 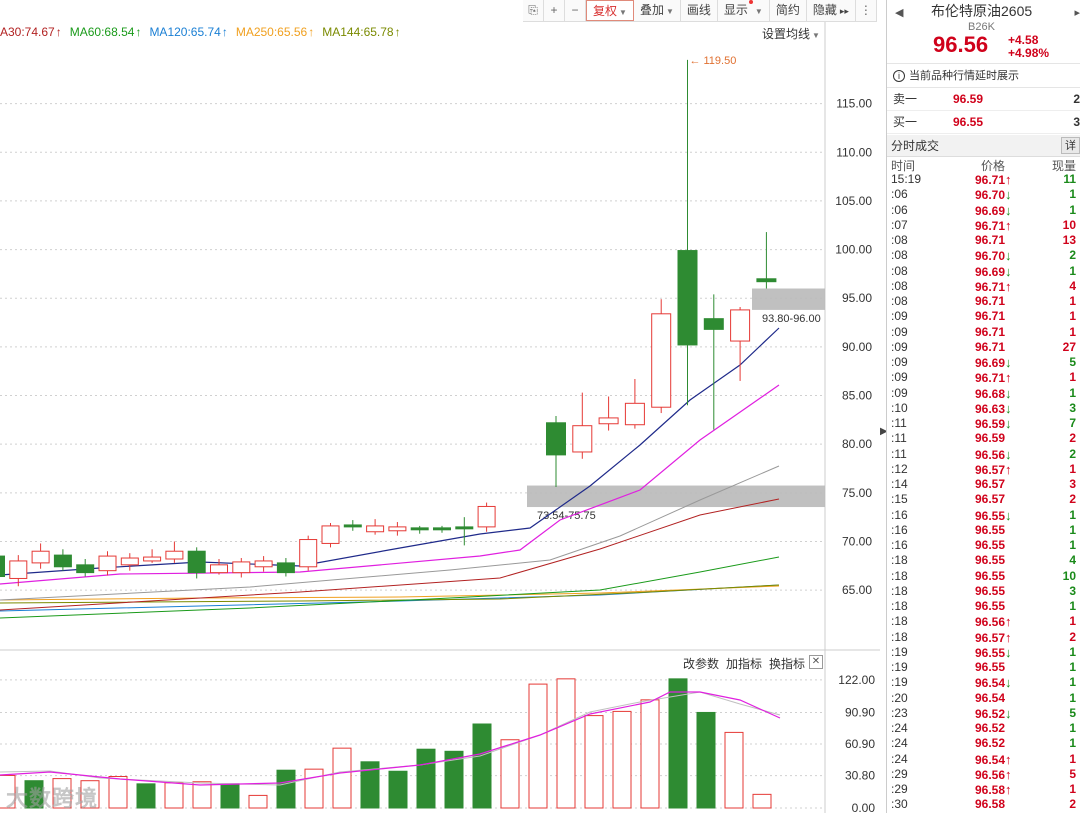 I want to click on trade-time: :30, so click(x=899, y=804).